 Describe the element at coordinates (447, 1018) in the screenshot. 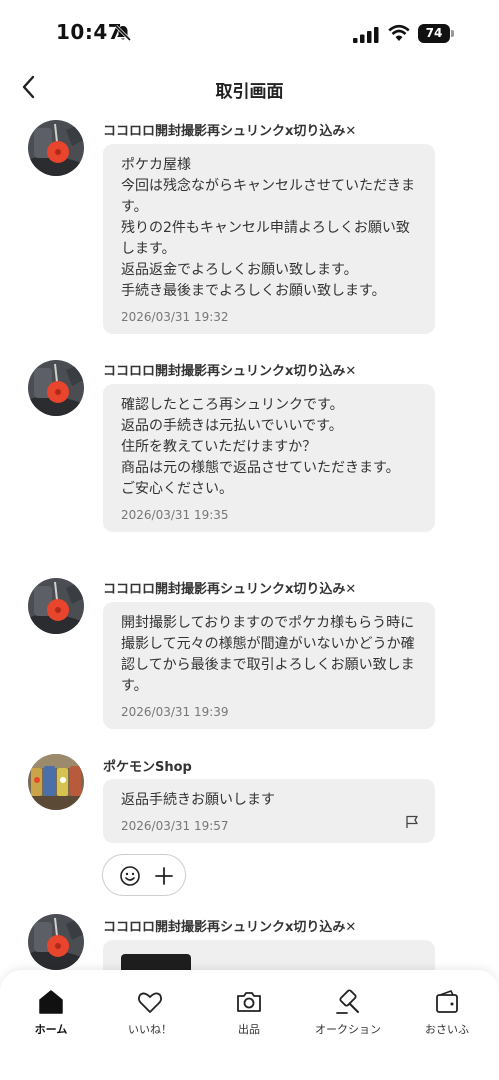

I see `tab-wallet: おさいふ` at that location.